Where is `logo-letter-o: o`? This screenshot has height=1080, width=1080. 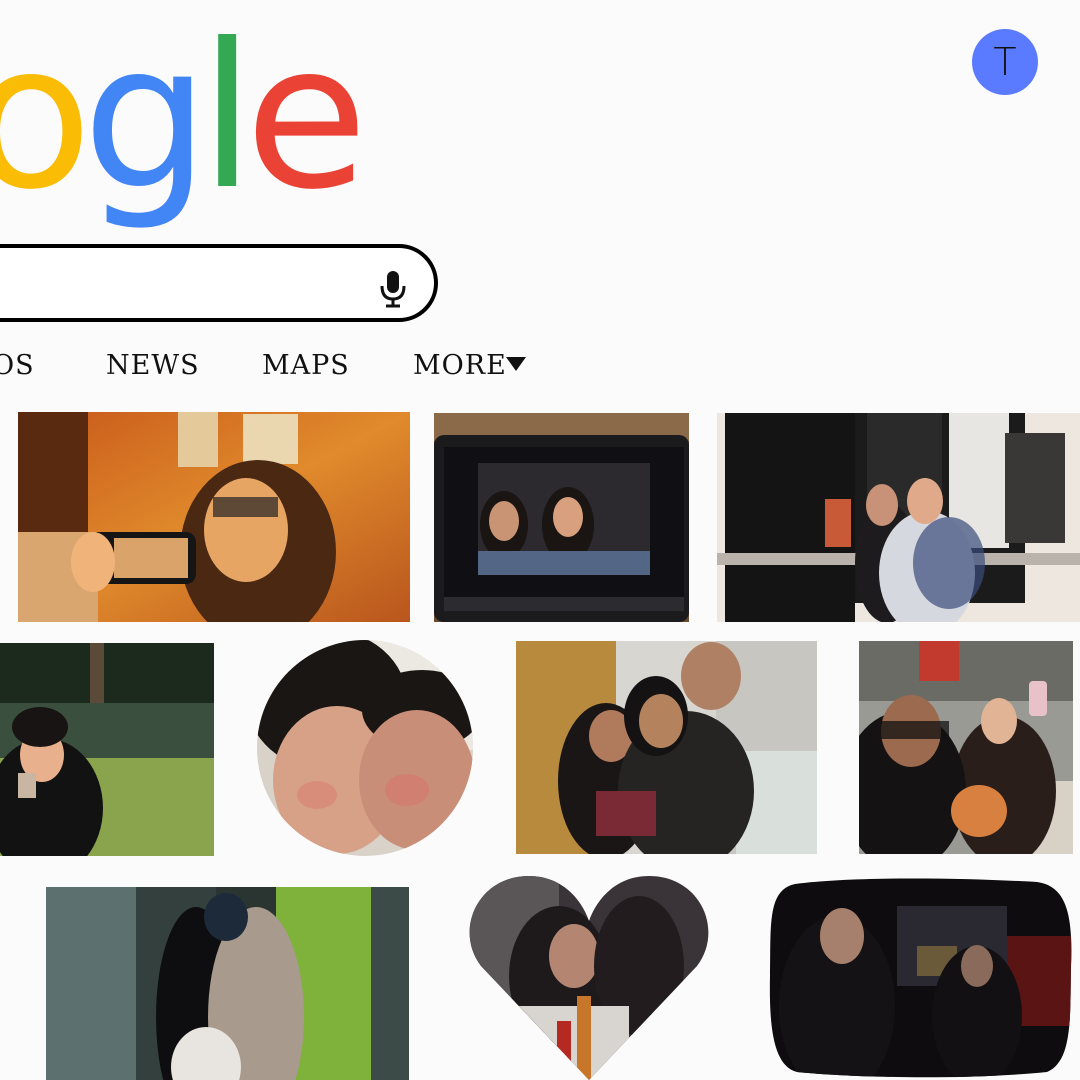 logo-letter-o: o is located at coordinates (46, 117).